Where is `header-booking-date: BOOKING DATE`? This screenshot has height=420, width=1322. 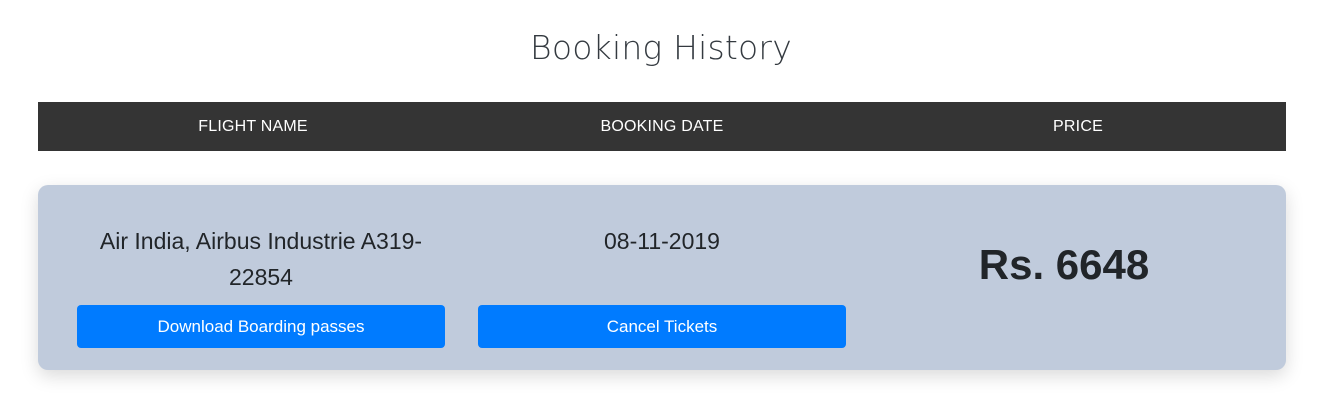
header-booking-date: BOOKING DATE is located at coordinates (662, 126).